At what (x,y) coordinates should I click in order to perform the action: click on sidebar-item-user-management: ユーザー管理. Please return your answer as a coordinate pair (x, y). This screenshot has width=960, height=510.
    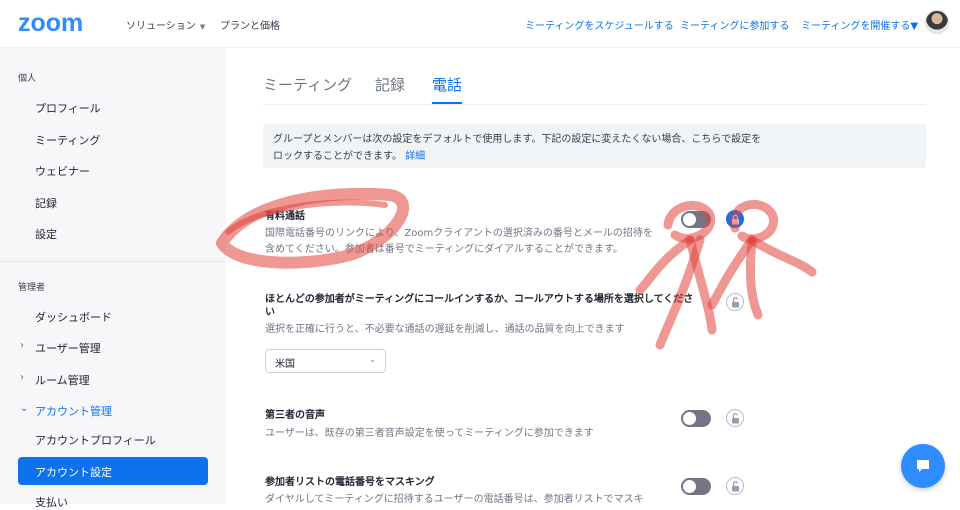
    Looking at the image, I should click on (68, 348).